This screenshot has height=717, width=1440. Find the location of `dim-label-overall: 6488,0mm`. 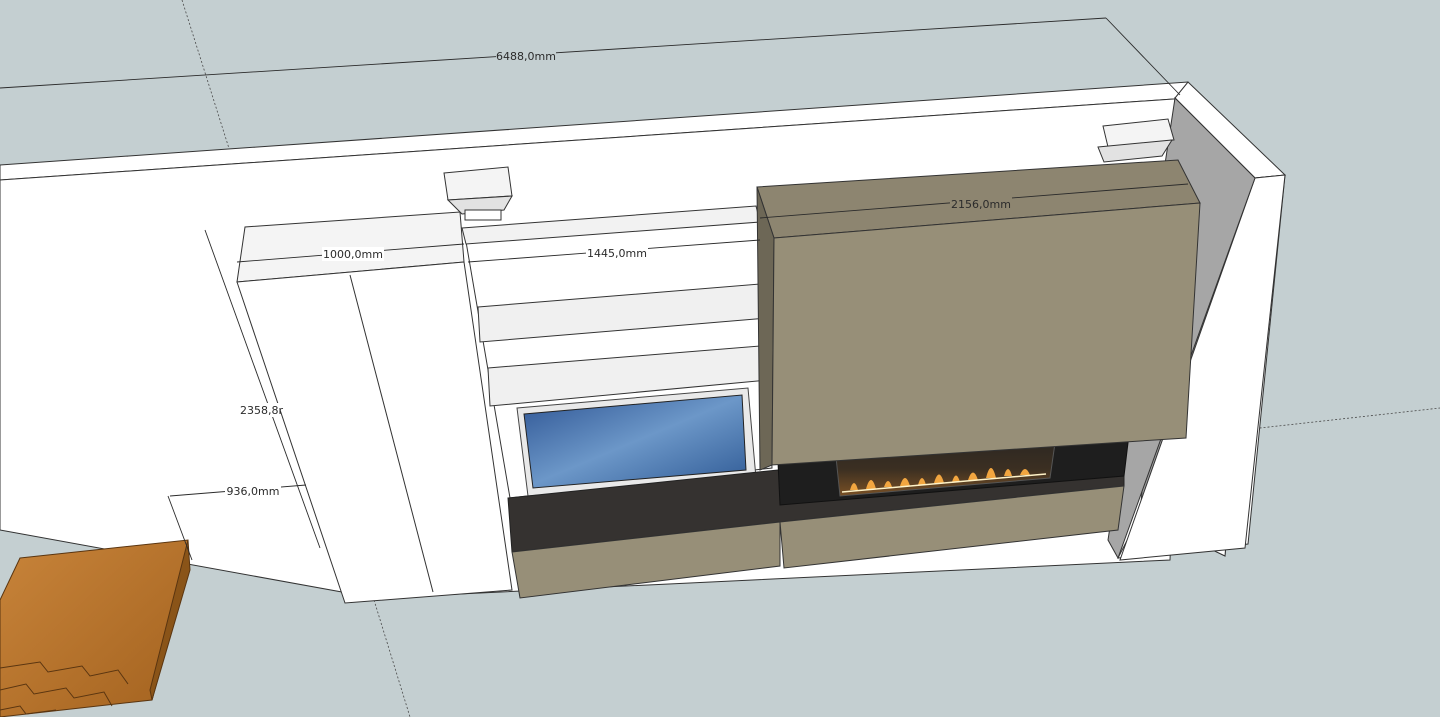

dim-label-overall: 6488,0mm is located at coordinates (526, 56).